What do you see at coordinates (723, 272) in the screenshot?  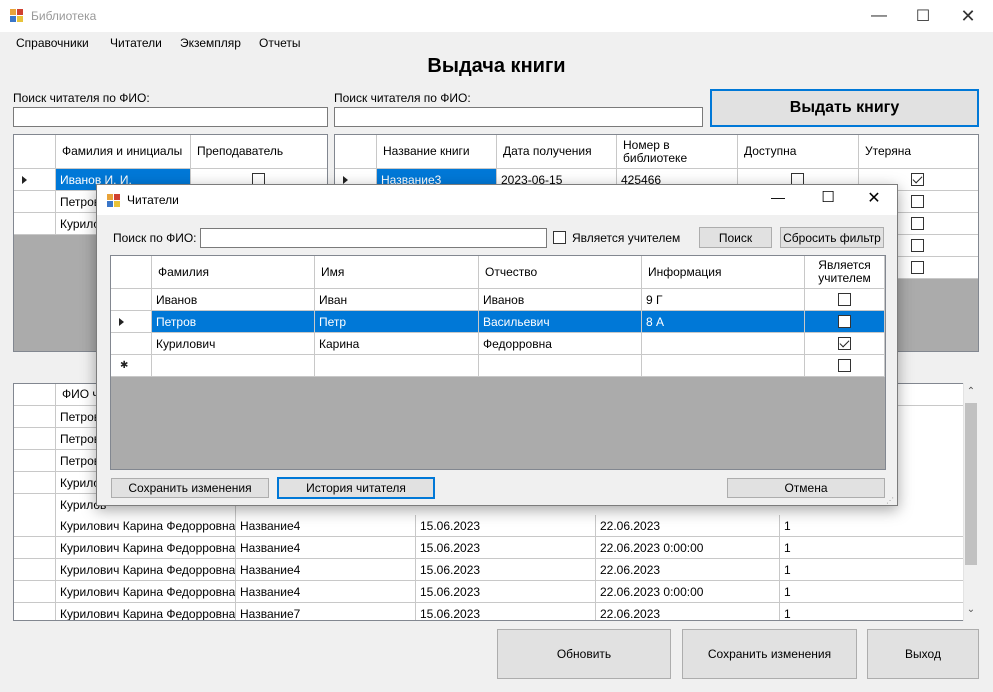 I see `col-header-info: Информация` at bounding box center [723, 272].